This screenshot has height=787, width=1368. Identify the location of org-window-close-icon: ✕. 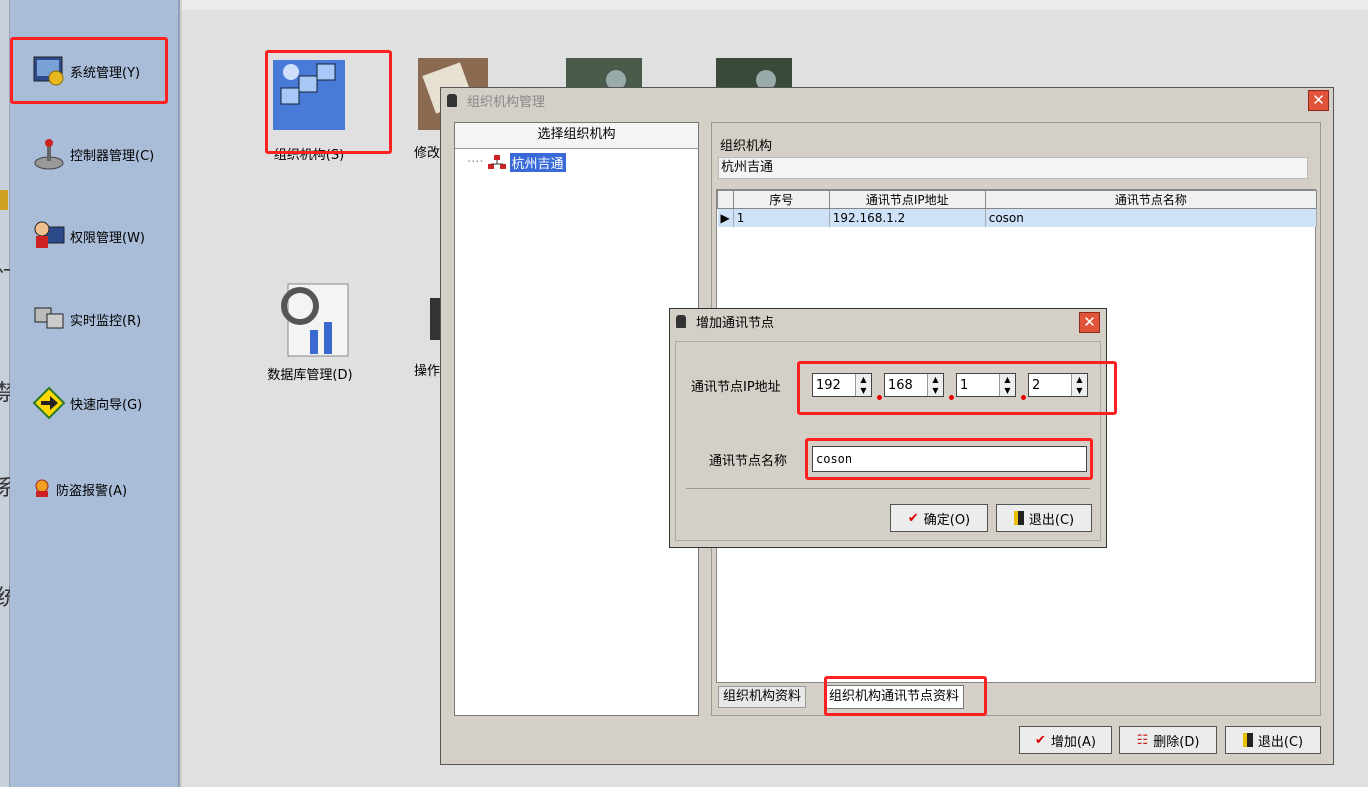
(1318, 100).